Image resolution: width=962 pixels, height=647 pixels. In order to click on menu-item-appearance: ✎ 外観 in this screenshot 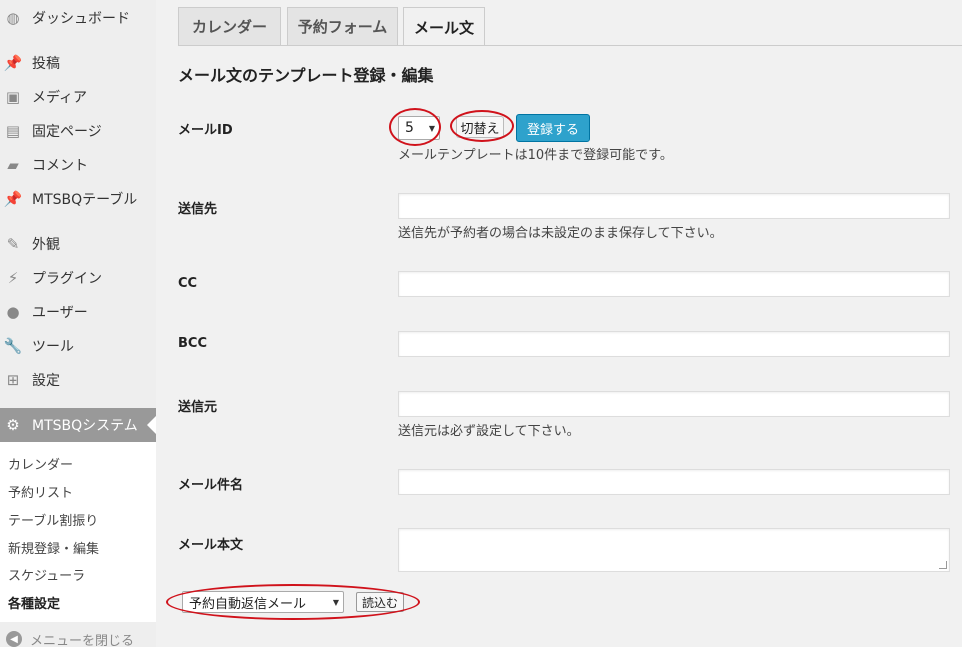, I will do `click(78, 244)`.